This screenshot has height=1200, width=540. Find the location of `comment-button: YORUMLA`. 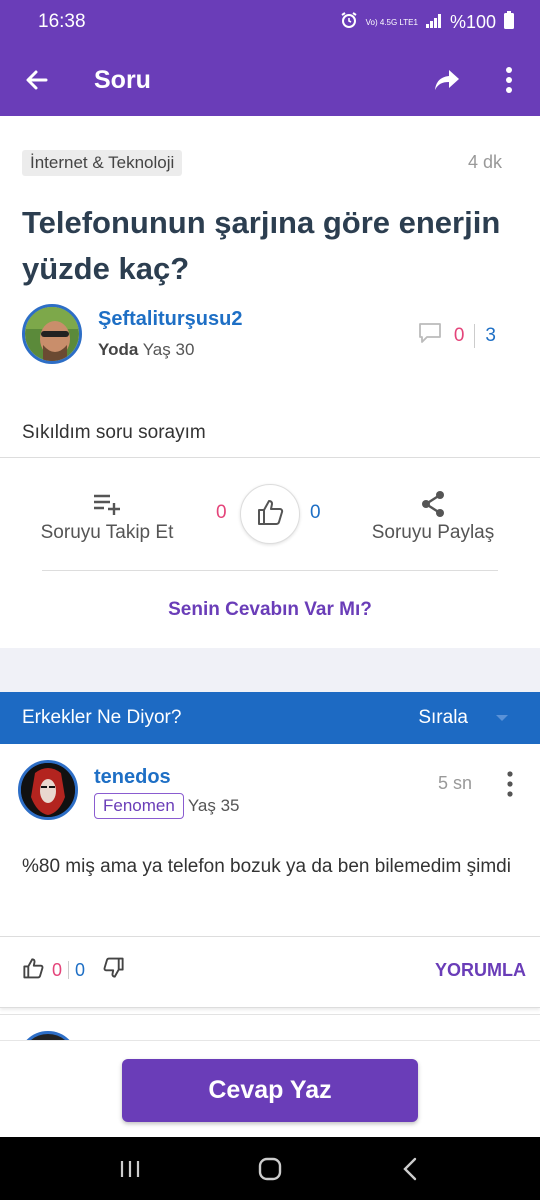

comment-button: YORUMLA is located at coordinates (480, 970).